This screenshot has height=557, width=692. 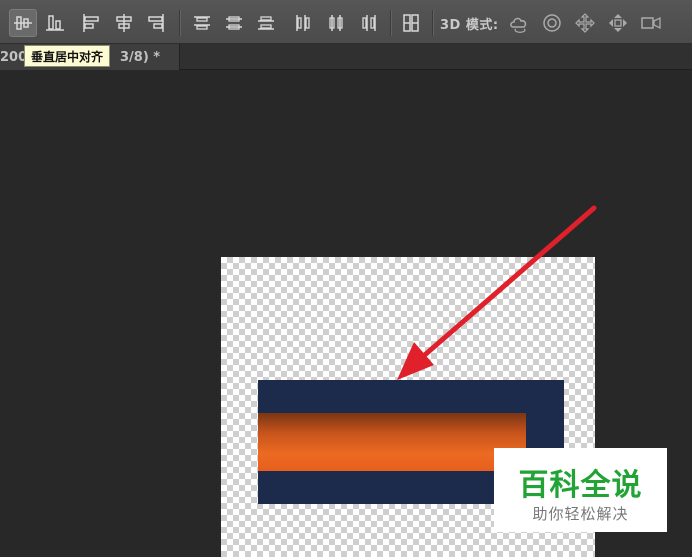 I want to click on auto-align-layers-icon, so click(x=411, y=23).